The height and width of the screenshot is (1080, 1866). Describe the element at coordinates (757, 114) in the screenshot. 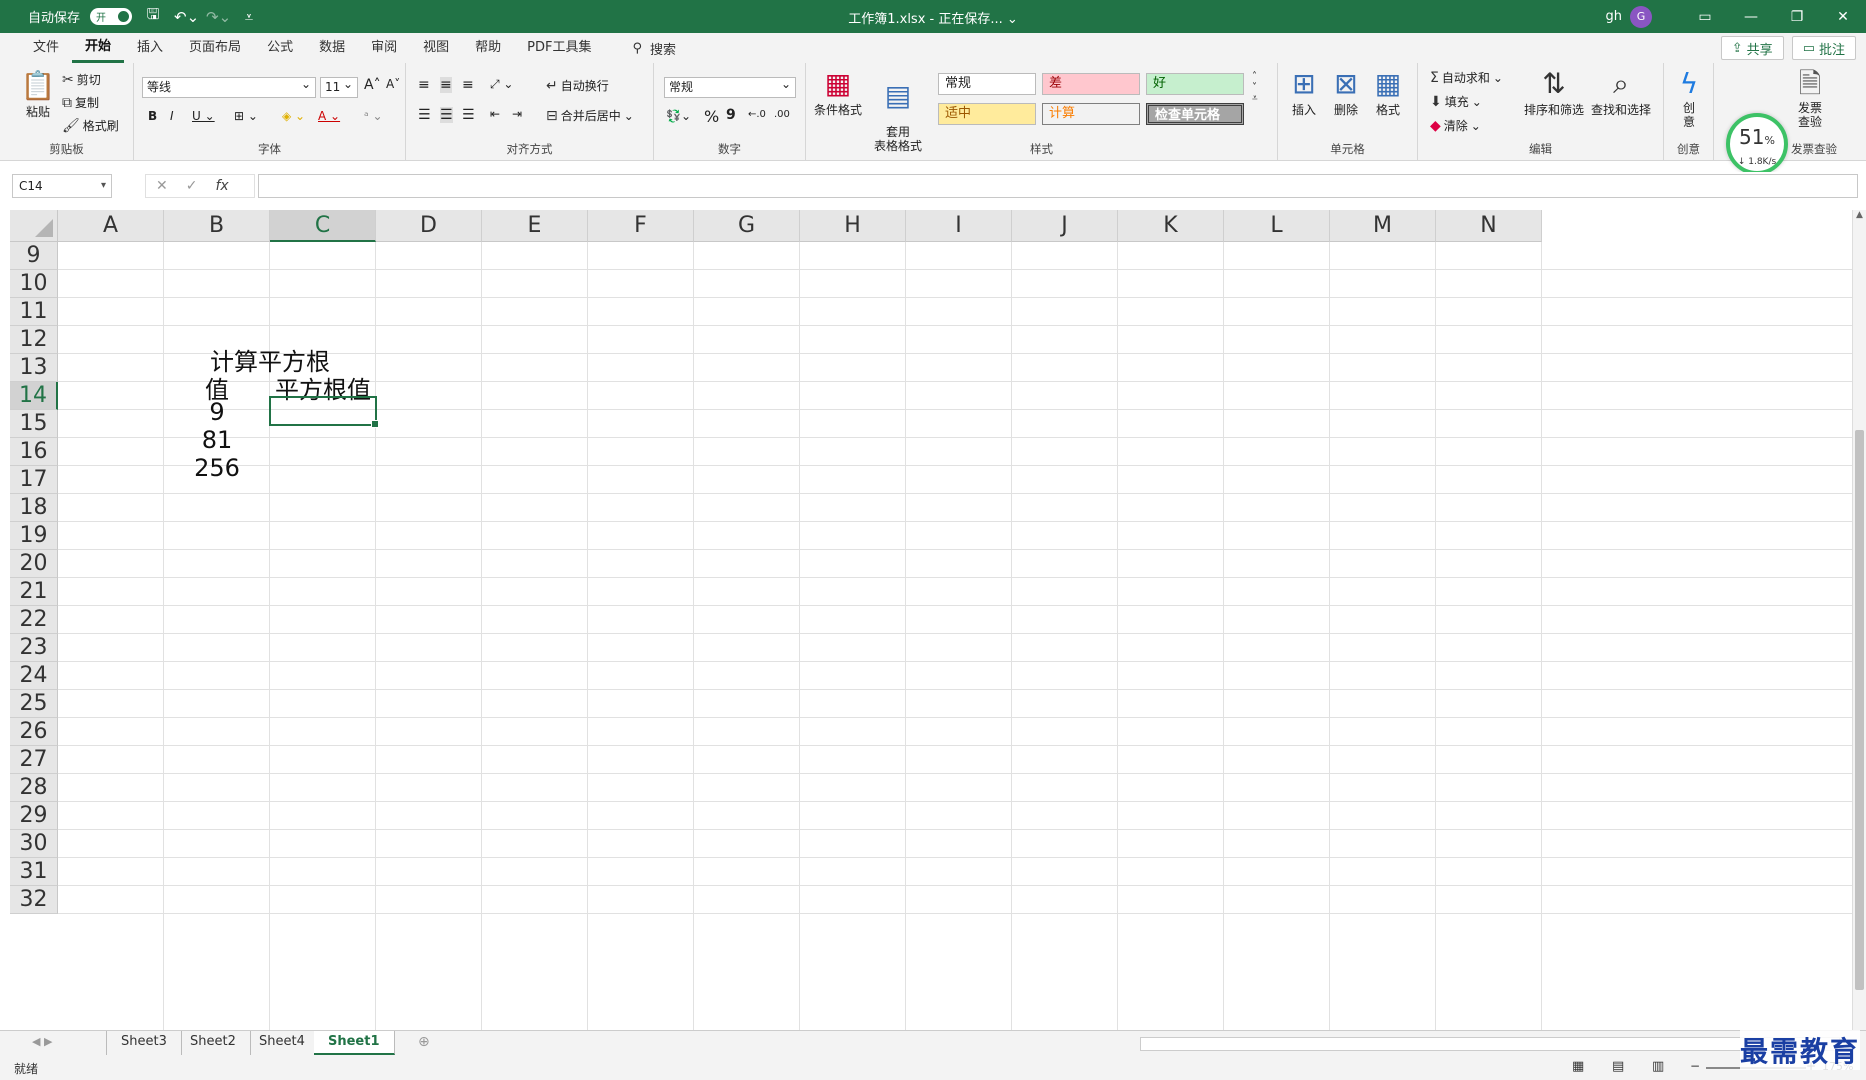

I see `increase-decimal-icon: ←.0` at that location.